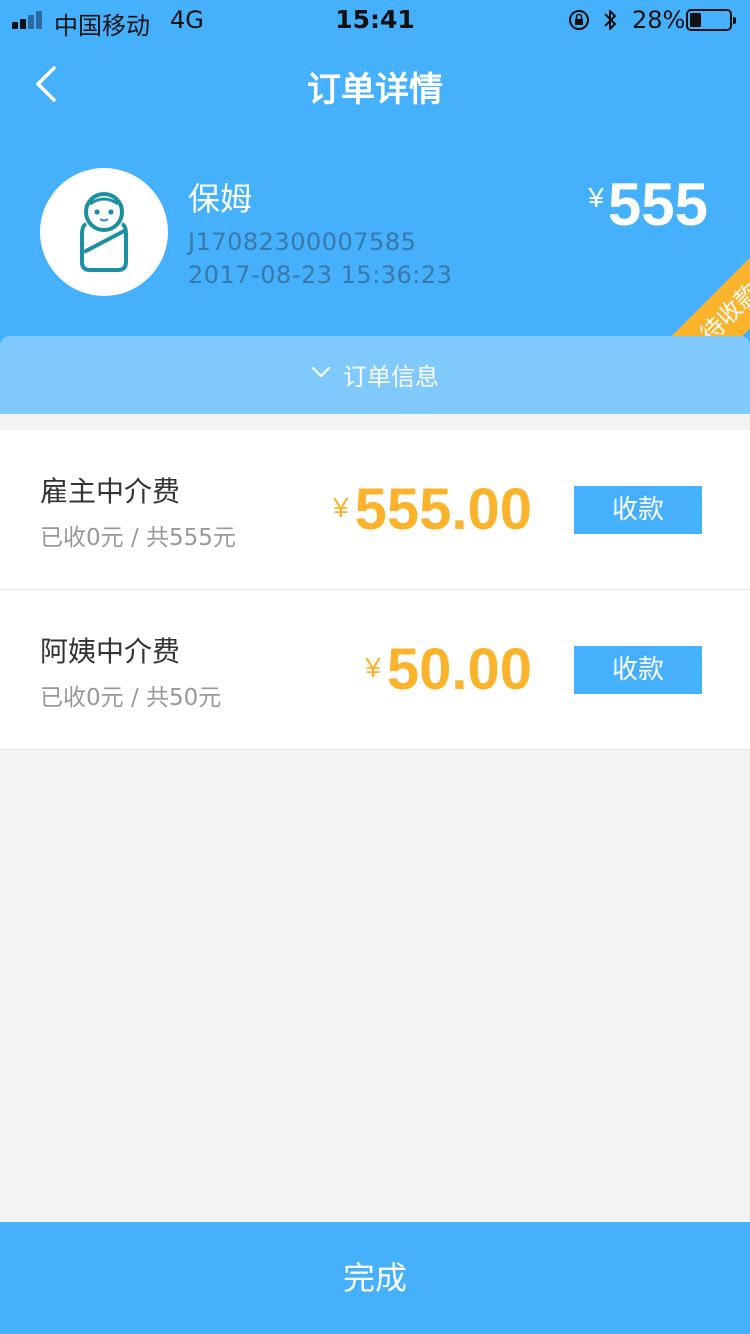 The width and height of the screenshot is (750, 1334). Describe the element at coordinates (443, 509) in the screenshot. I see `fee-amount-value: 555.00` at that location.